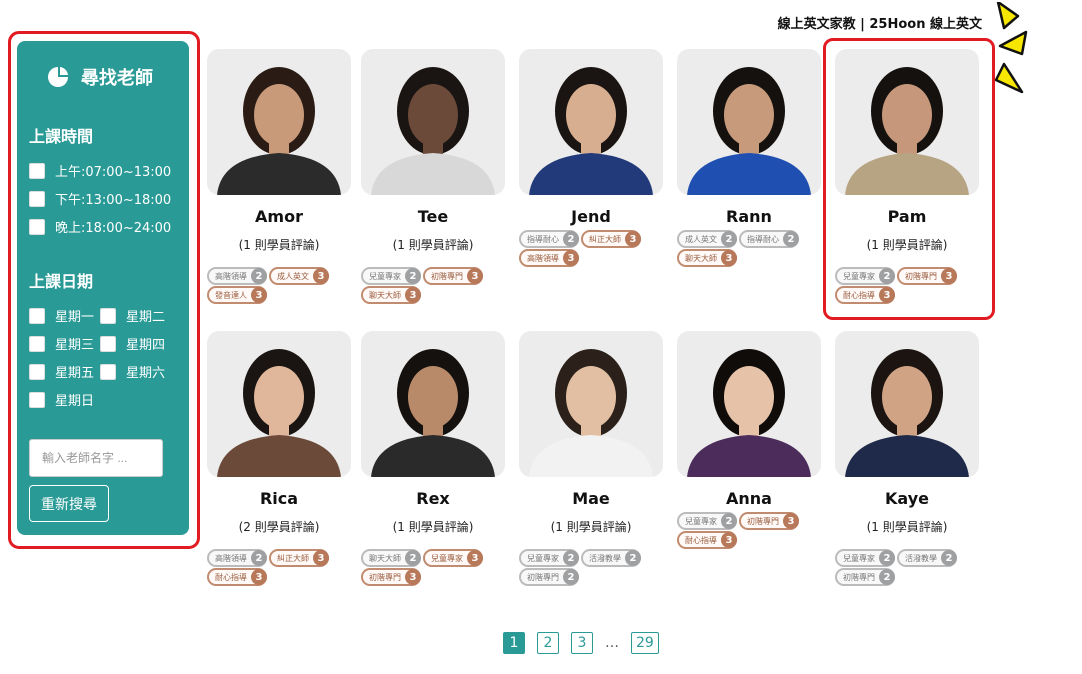 The width and height of the screenshot is (1082, 674). Describe the element at coordinates (907, 498) in the screenshot. I see `teacher-name: Kaye` at that location.